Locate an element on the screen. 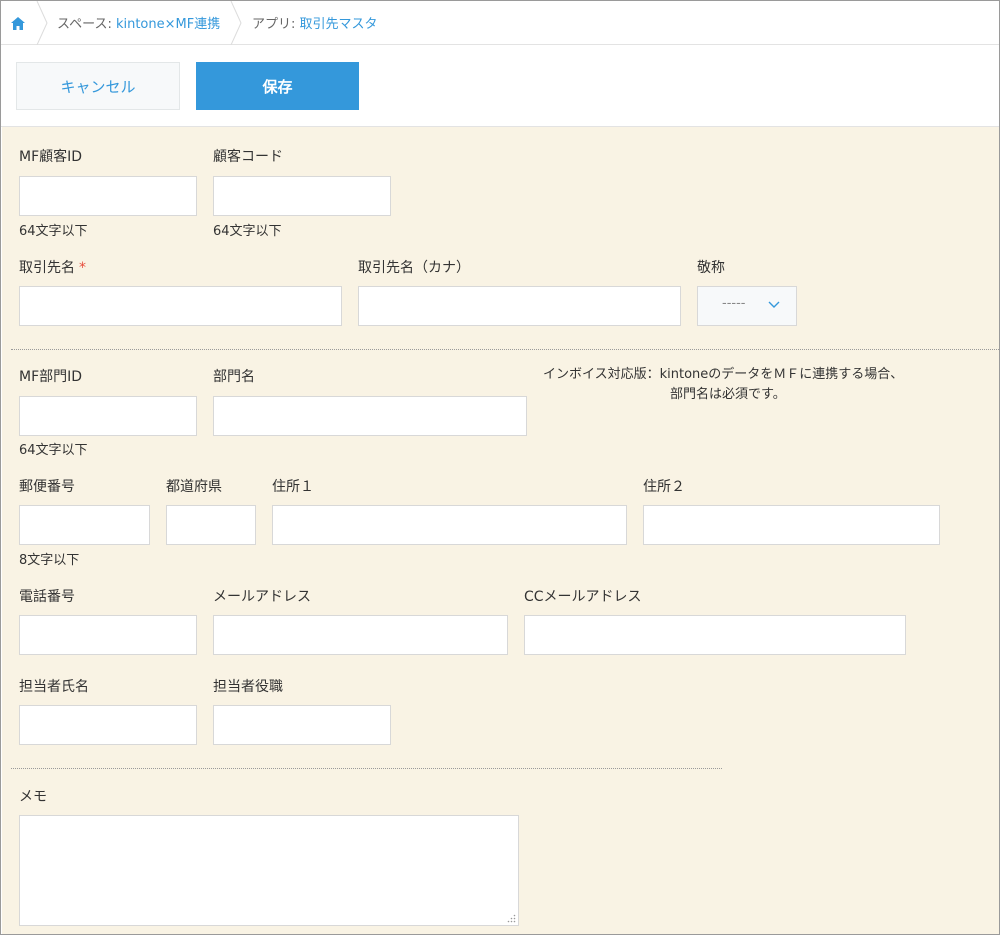 Image resolution: width=1000 pixels, height=935 pixels. postal-code-note: 8文字以下 is located at coordinates (49, 560).